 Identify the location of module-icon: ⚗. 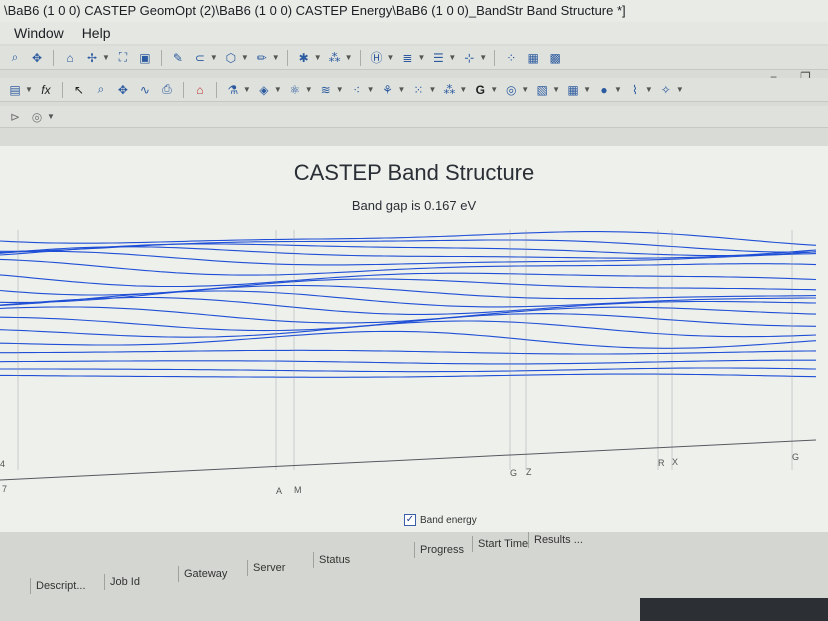
(233, 90).